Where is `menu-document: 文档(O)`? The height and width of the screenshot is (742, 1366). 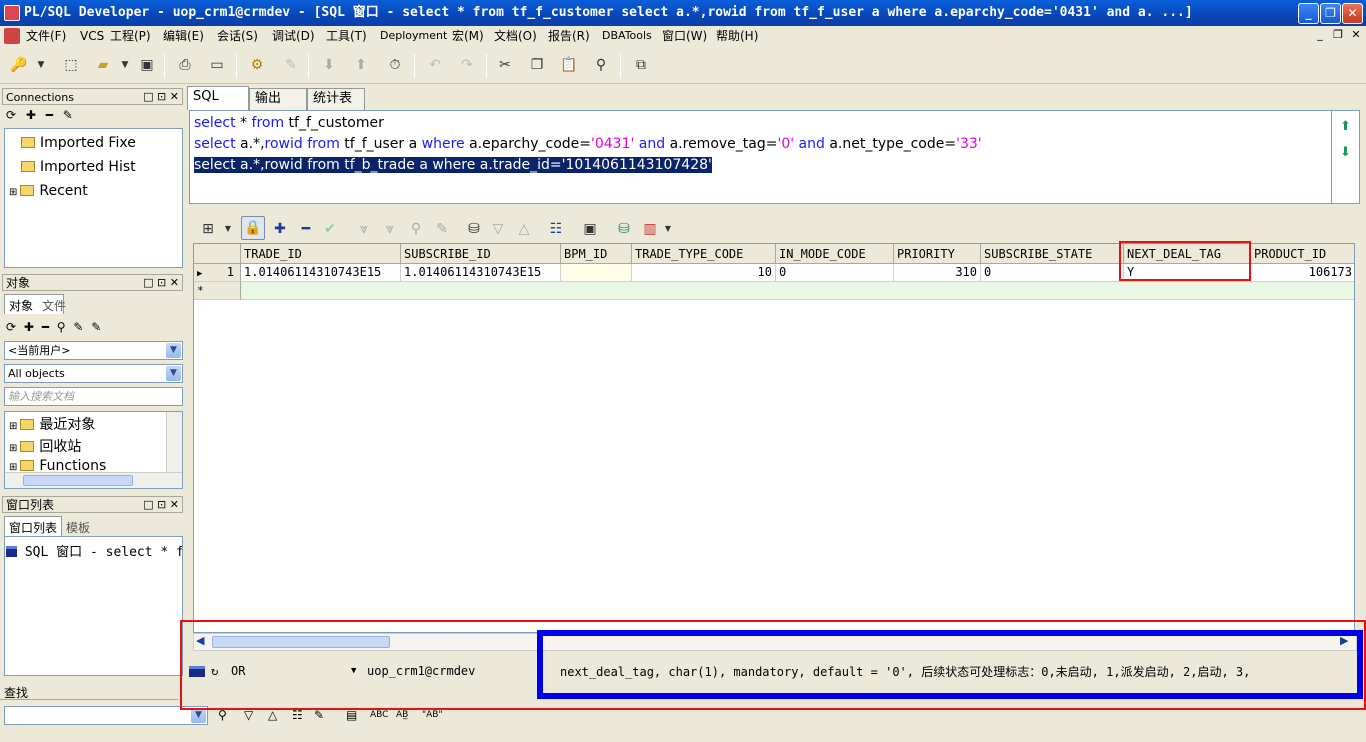 menu-document: 文档(O) is located at coordinates (515, 36).